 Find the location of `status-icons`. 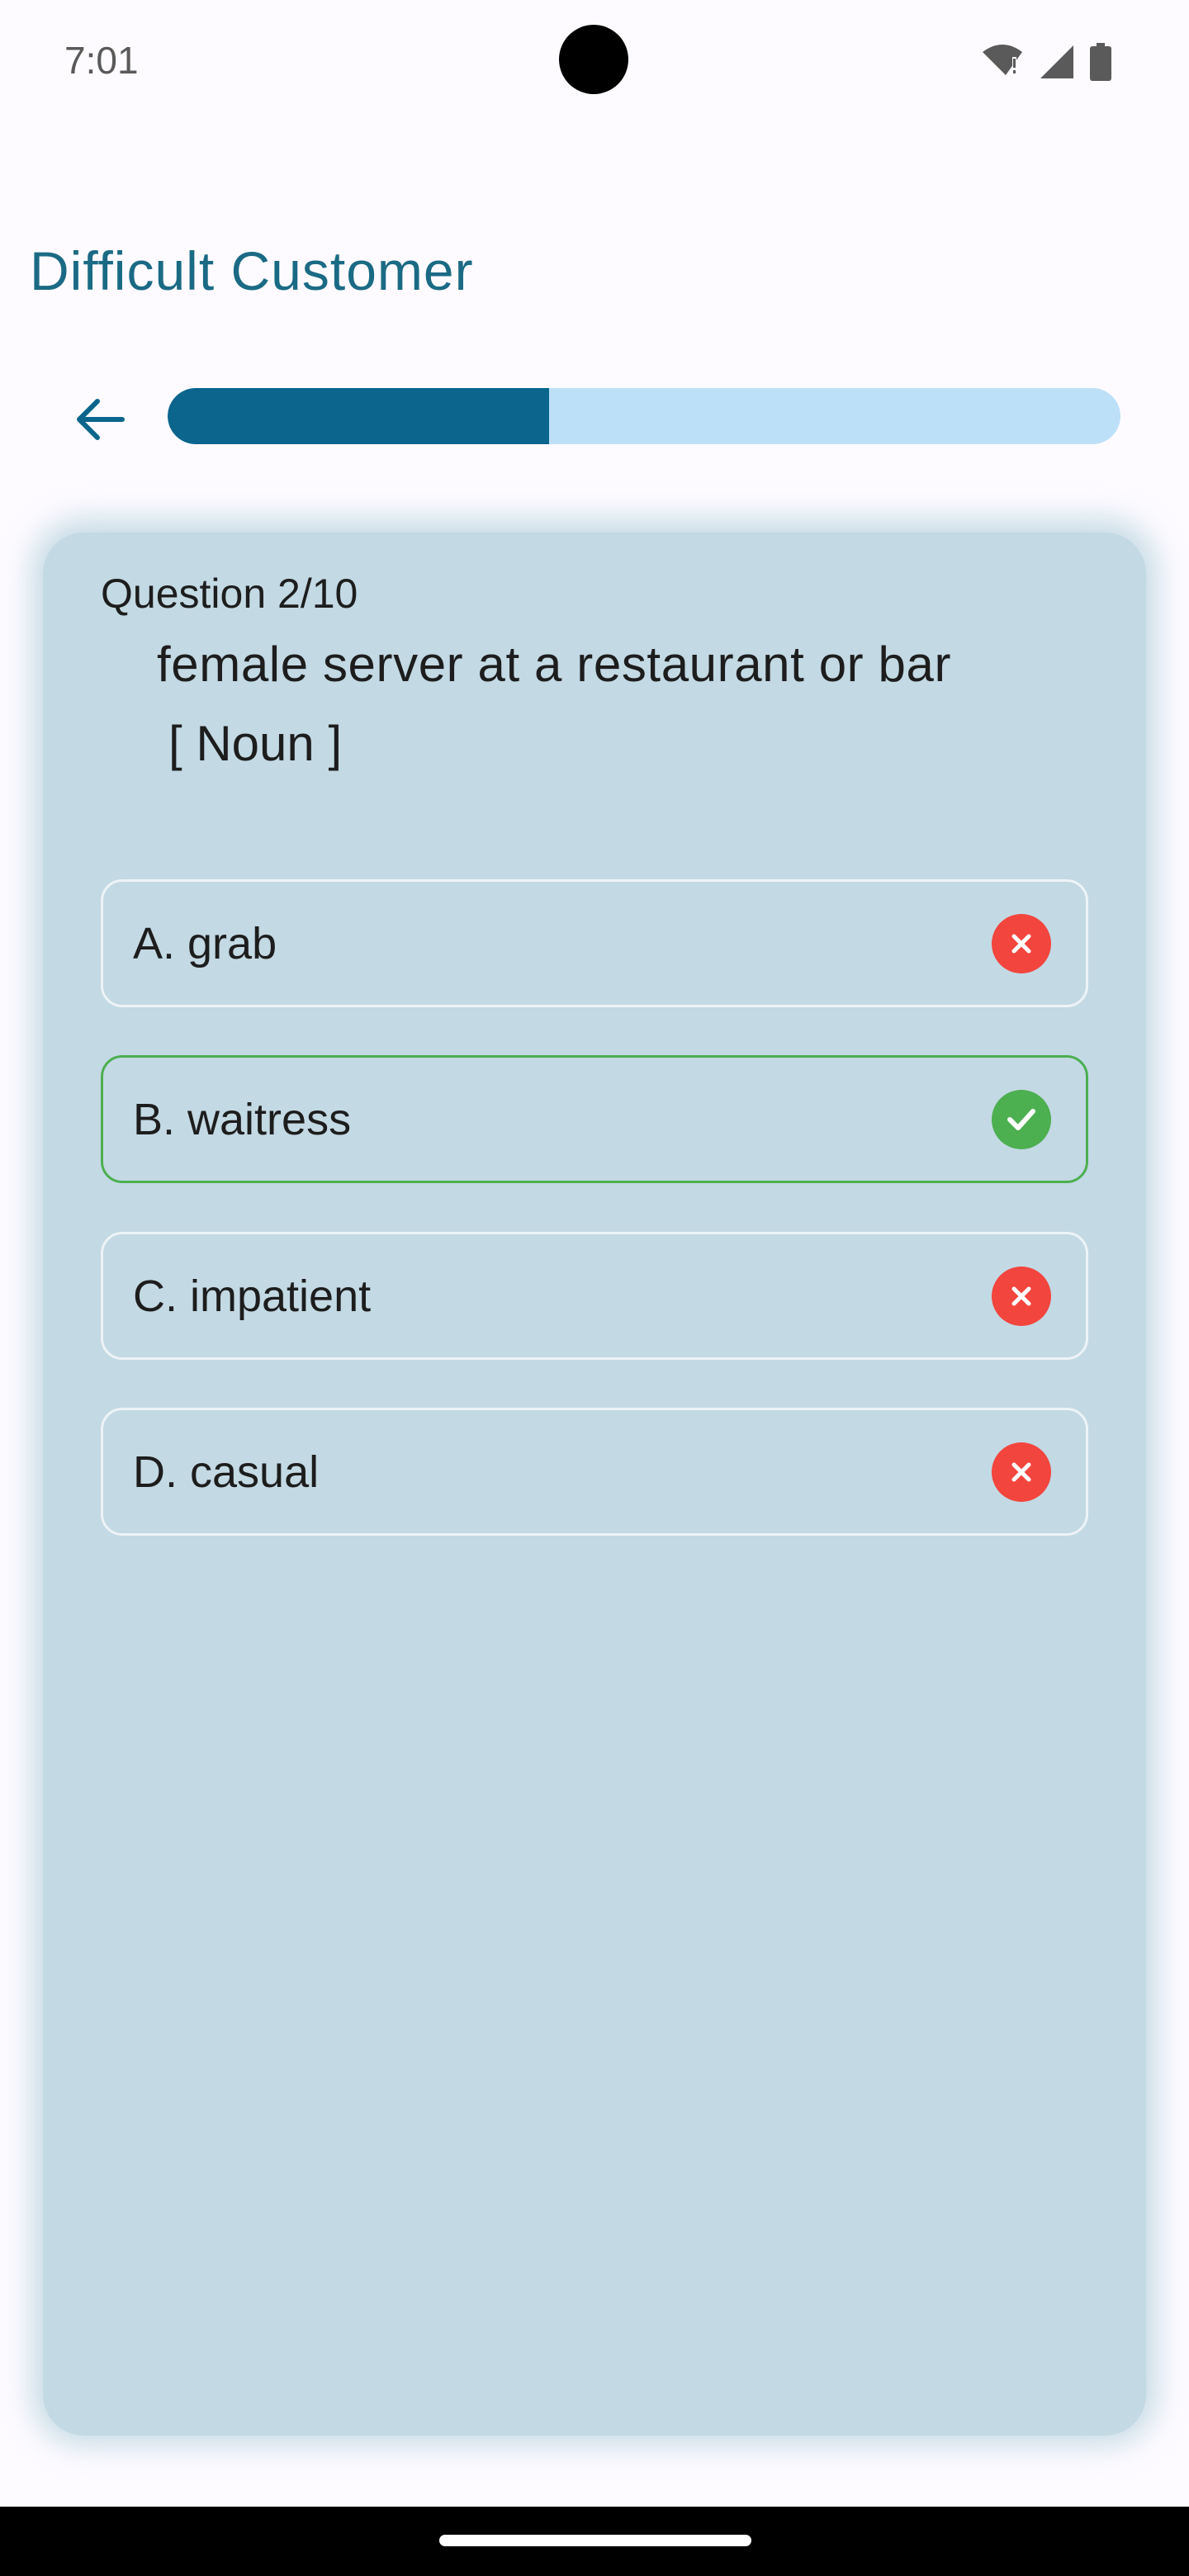

status-icons is located at coordinates (1046, 62).